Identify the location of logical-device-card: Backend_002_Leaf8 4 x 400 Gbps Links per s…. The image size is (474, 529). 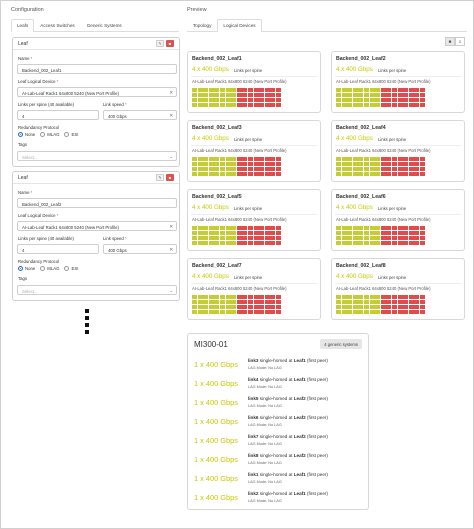
(398, 289).